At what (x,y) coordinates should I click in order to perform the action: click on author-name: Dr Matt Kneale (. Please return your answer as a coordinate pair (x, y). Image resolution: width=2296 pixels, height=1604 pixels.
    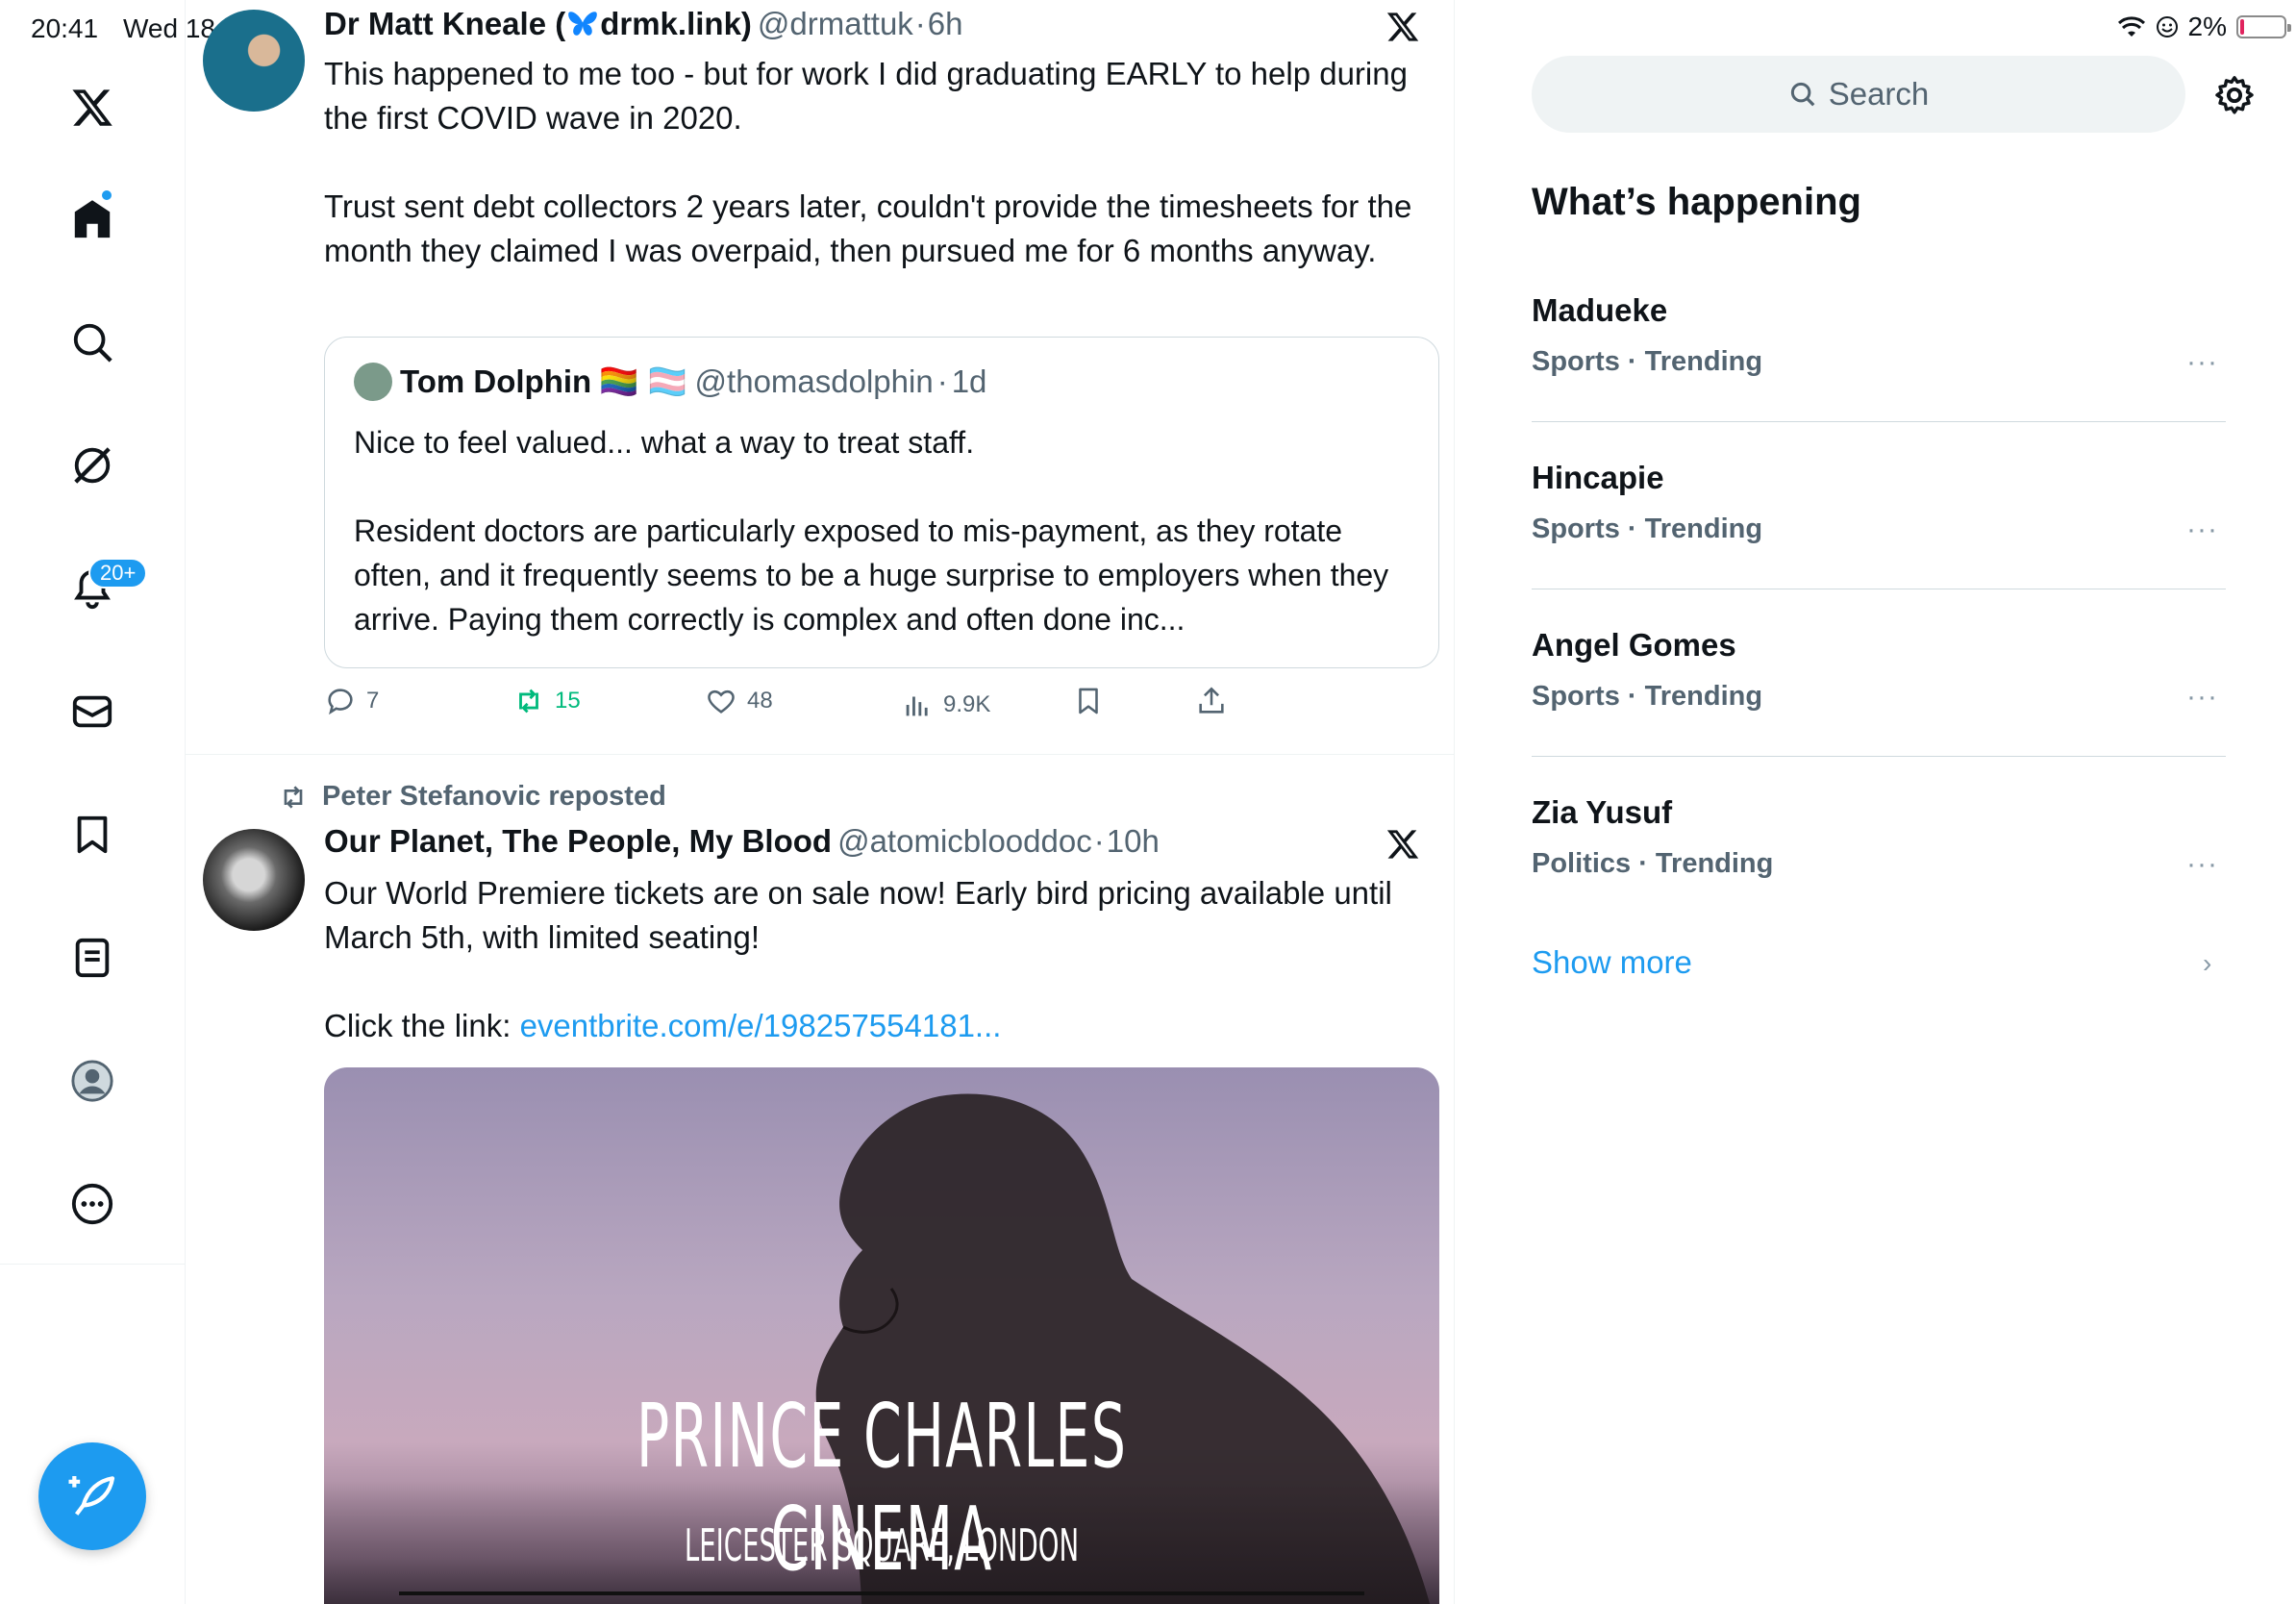
    Looking at the image, I should click on (444, 24).